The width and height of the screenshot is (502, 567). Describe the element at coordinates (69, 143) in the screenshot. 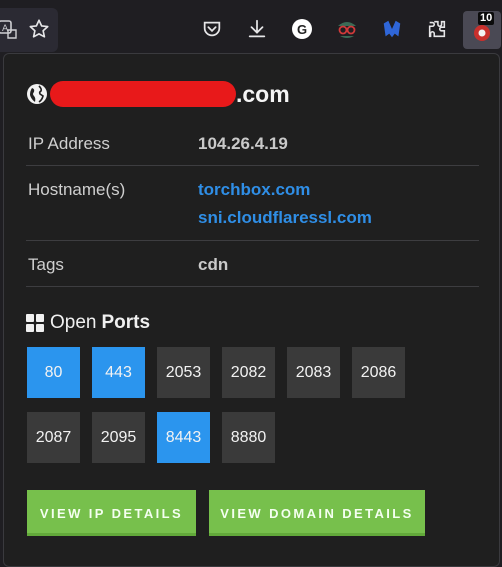

I see `ip-address-label: IP Address` at that location.